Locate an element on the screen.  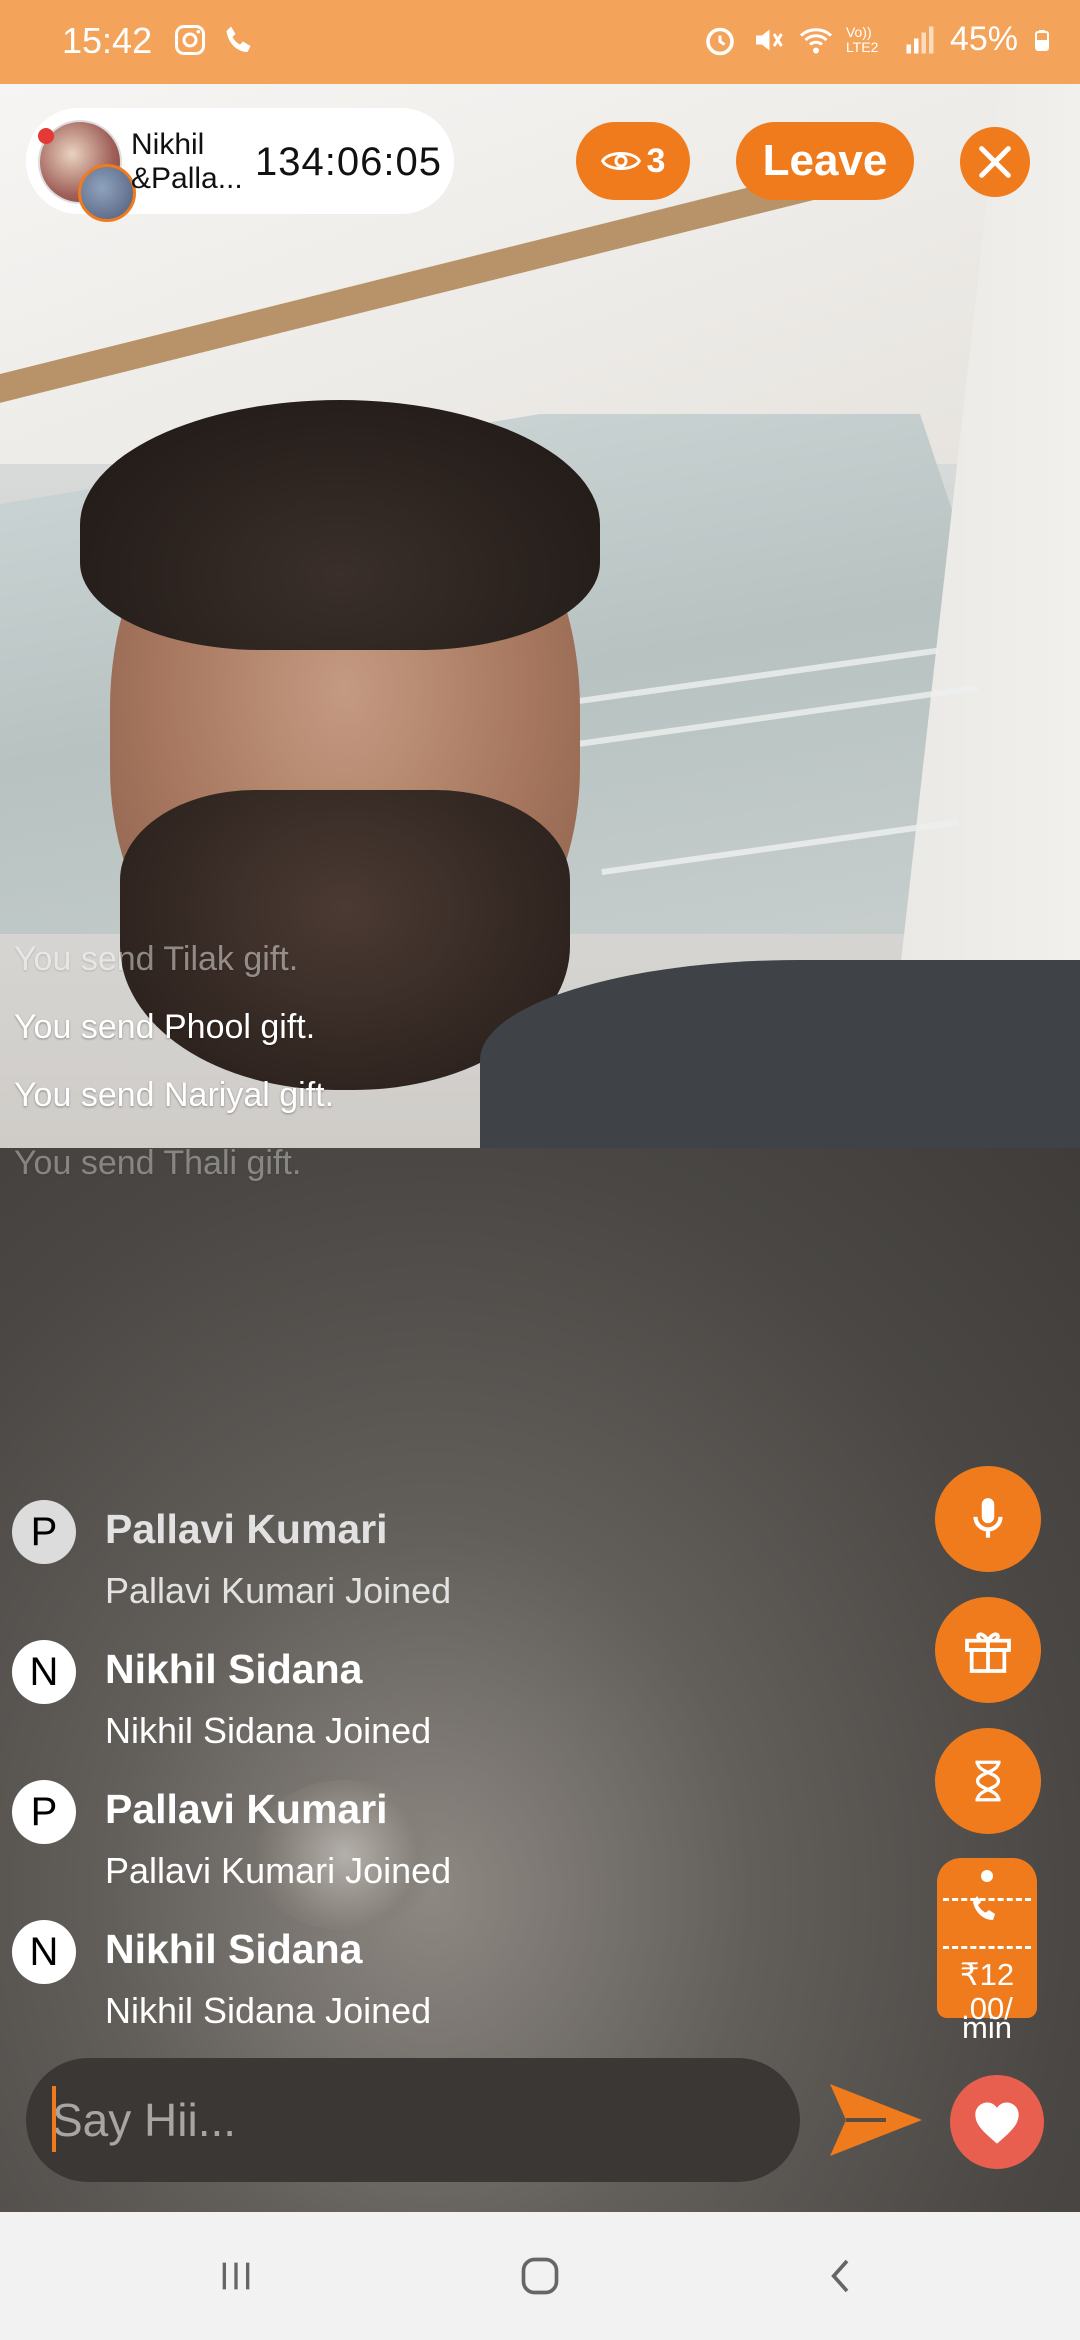
send-button is located at coordinates (876, 2120).